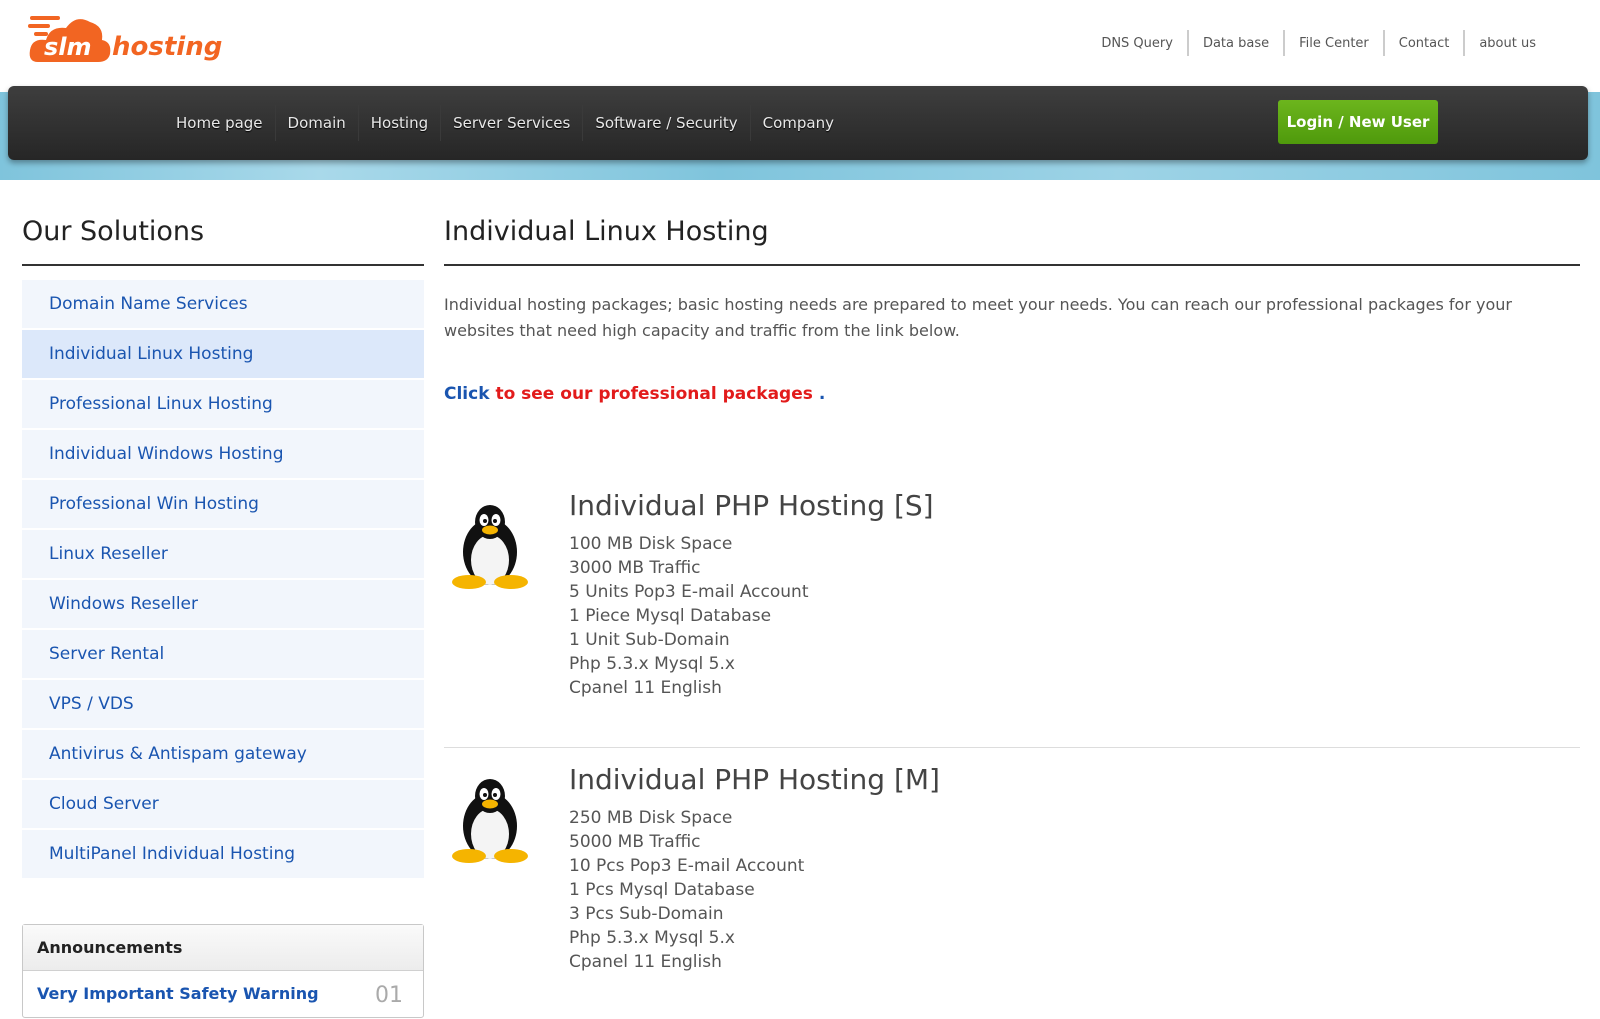  I want to click on package-spec: 3000 MB Traffic, so click(635, 568).